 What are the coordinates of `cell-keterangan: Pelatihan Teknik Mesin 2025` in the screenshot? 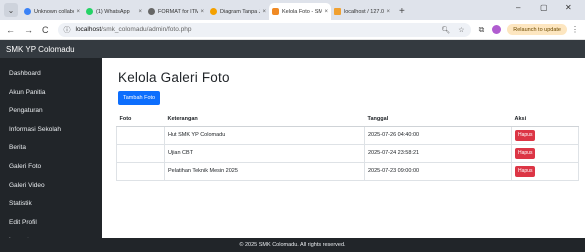 It's located at (264, 171).